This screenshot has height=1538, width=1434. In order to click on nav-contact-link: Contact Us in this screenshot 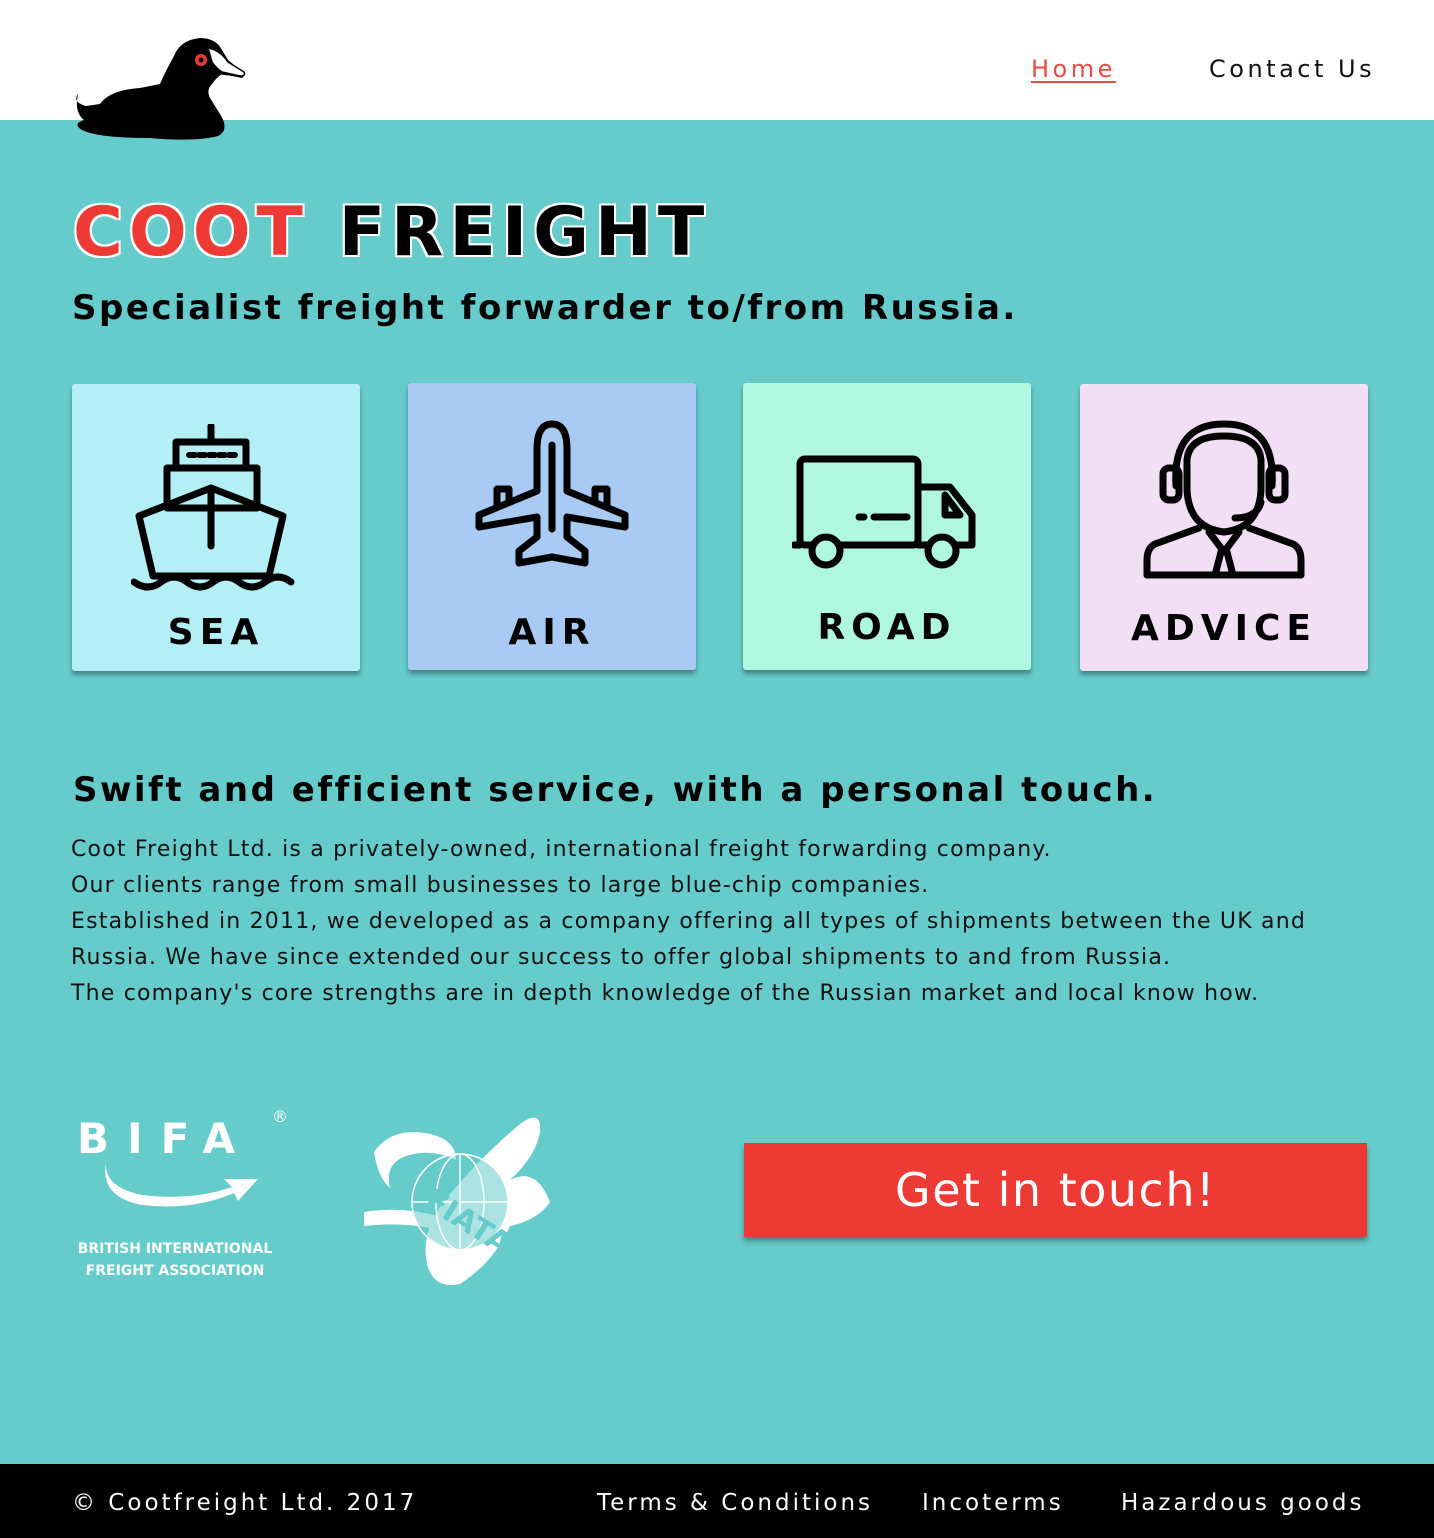, I will do `click(1292, 69)`.